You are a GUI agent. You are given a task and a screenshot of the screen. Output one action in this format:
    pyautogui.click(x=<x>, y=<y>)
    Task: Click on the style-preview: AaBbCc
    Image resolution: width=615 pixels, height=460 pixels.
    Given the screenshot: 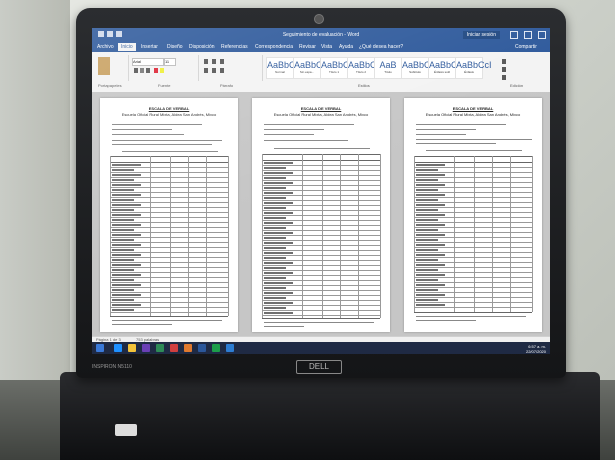 What is the action you would take?
    pyautogui.click(x=365, y=65)
    